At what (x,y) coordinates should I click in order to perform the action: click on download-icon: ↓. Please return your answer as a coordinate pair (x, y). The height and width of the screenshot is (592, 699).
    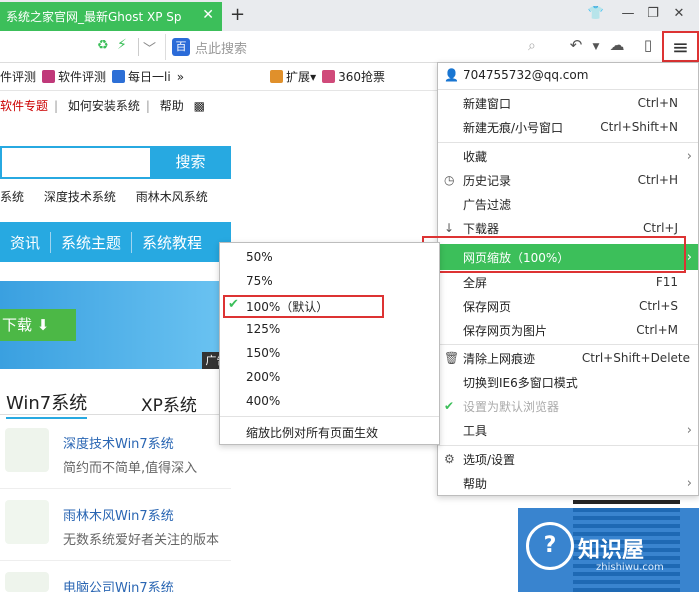
    Looking at the image, I should click on (449, 228).